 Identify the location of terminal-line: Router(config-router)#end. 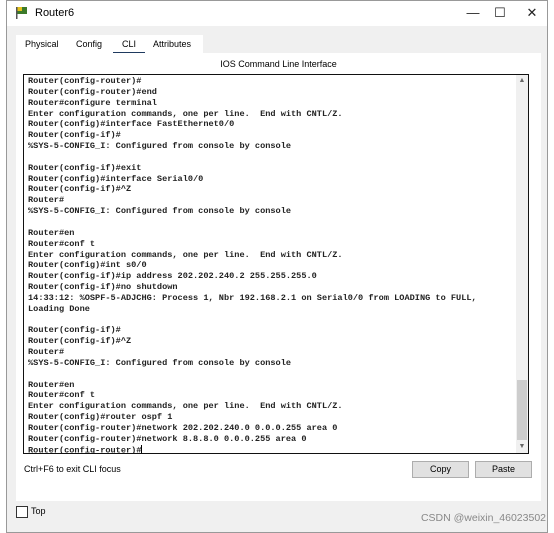
(92, 91).